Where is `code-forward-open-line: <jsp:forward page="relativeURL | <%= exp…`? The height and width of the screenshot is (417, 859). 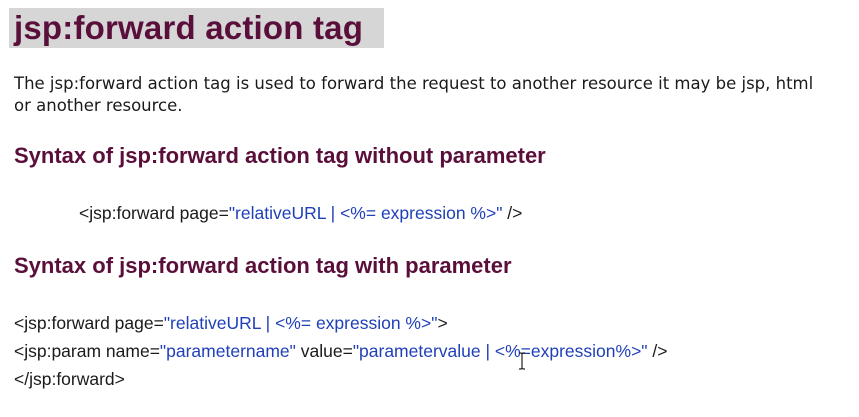
code-forward-open-line: <jsp:forward page="relativeURL | <%= exp… is located at coordinates (231, 323).